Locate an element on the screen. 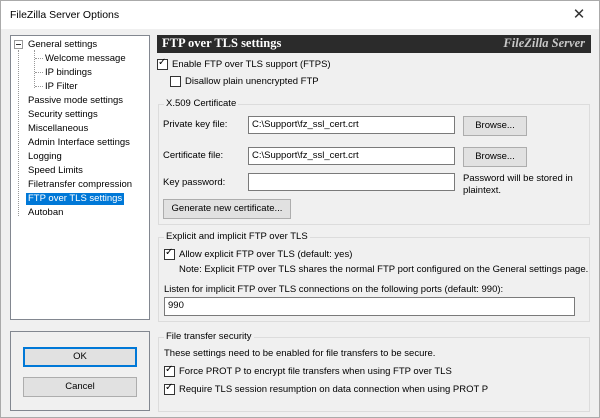 The width and height of the screenshot is (600, 418). tree-item-logging: Logging is located at coordinates (45, 157).